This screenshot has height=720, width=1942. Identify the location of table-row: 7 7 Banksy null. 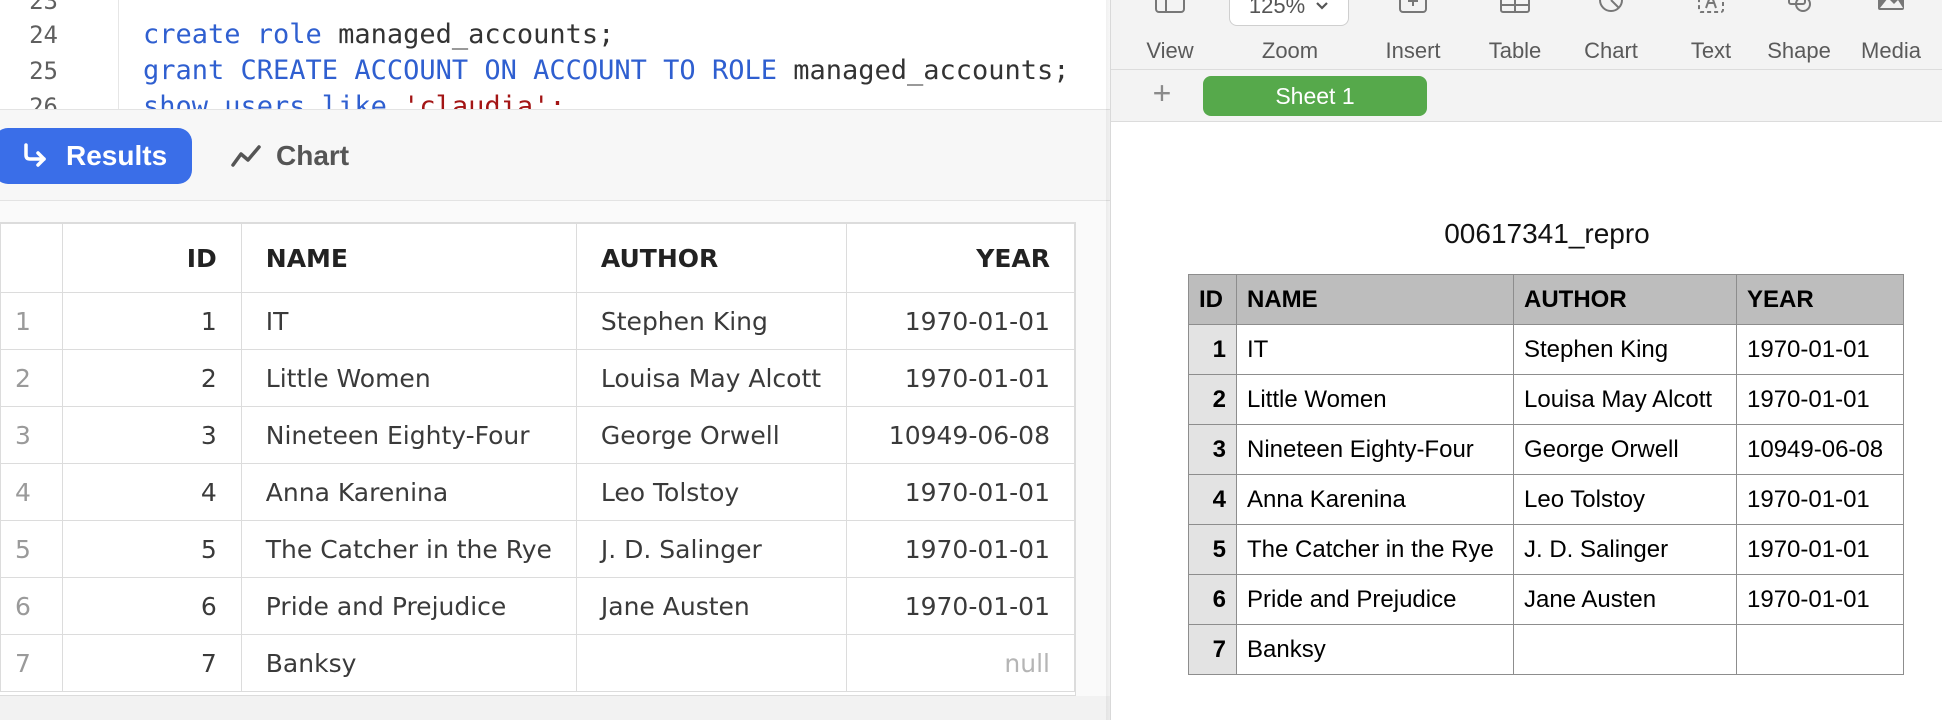
(537, 663).